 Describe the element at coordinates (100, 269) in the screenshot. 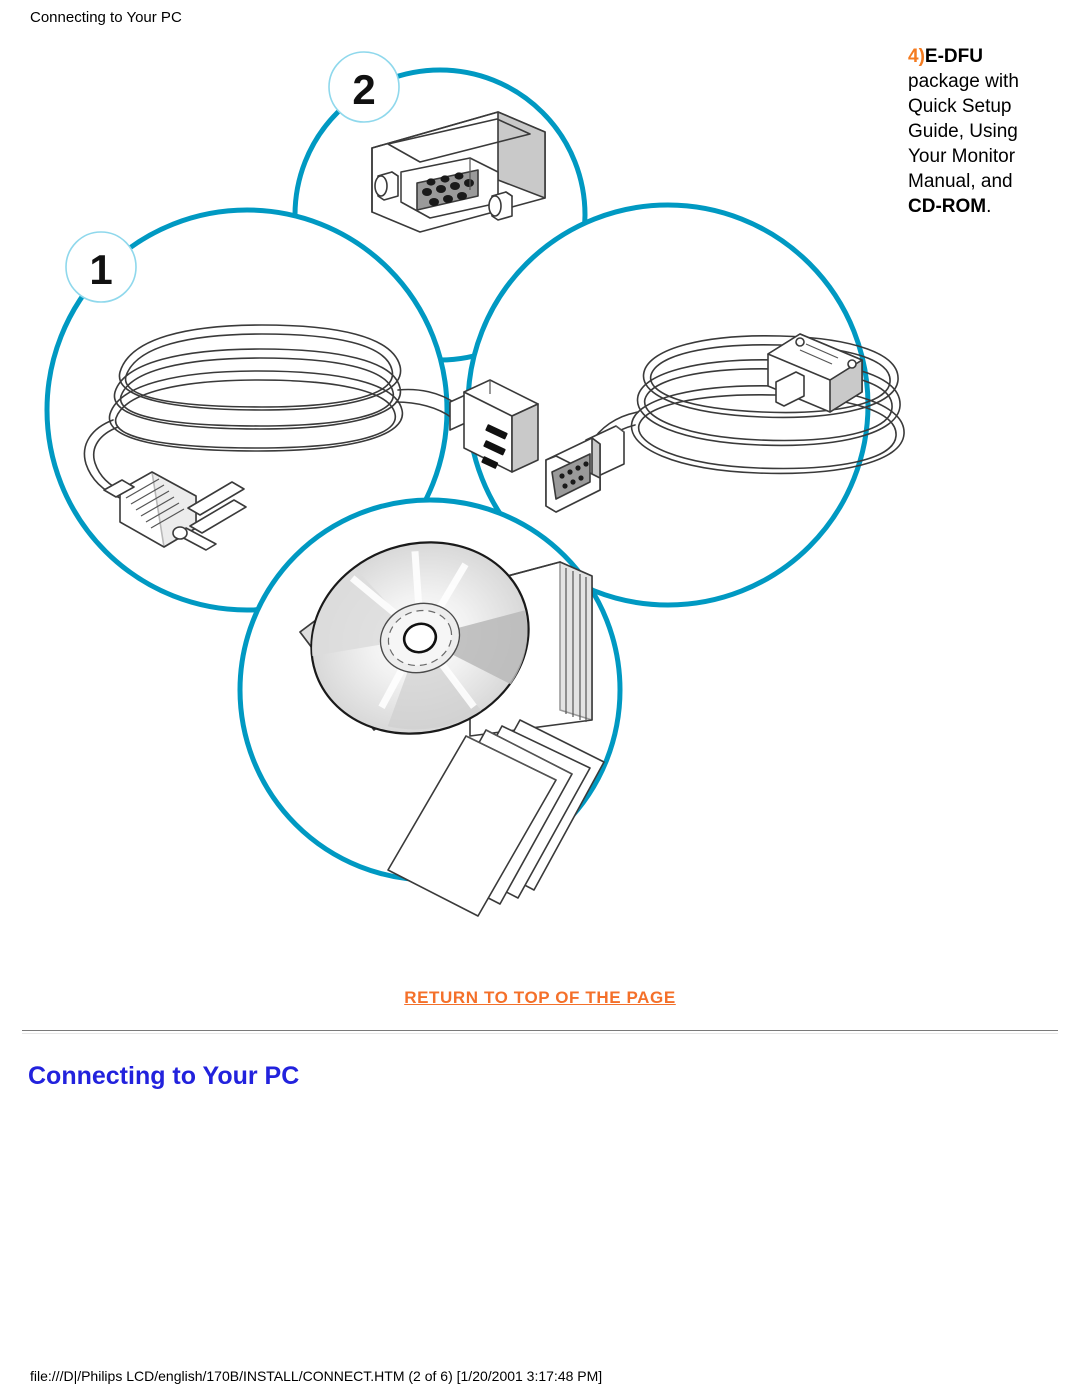

I see `badge-1-label: 1` at that location.